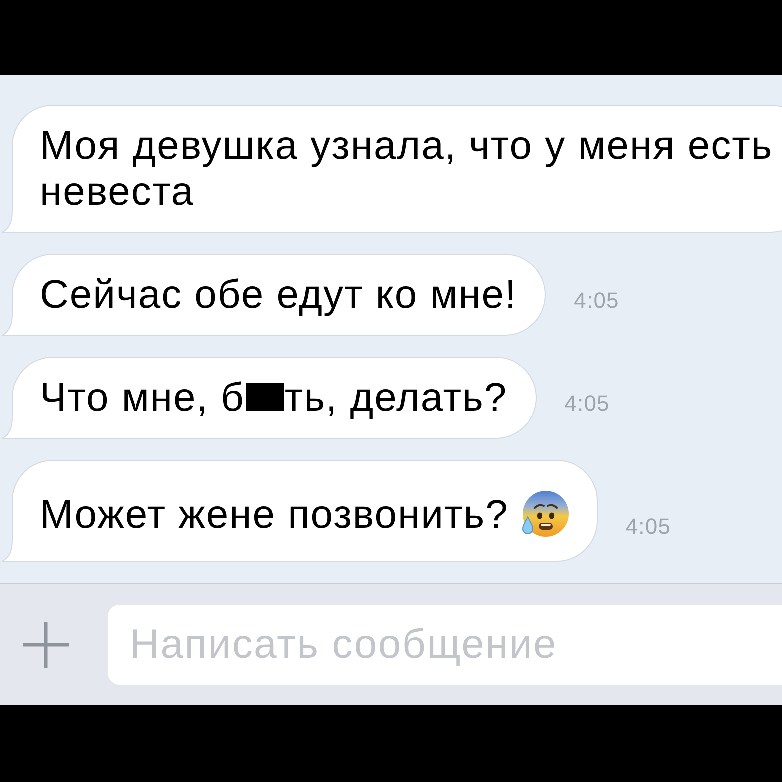 The height and width of the screenshot is (782, 782). I want to click on add-button, so click(46, 644).